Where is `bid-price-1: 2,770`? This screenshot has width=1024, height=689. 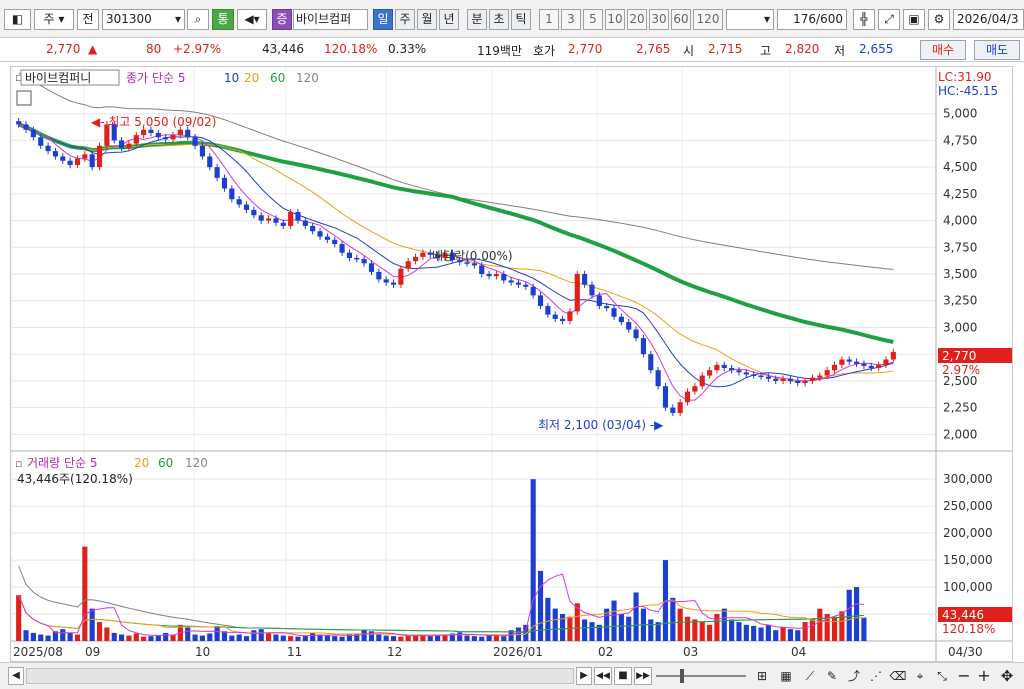 bid-price-1: 2,770 is located at coordinates (585, 49).